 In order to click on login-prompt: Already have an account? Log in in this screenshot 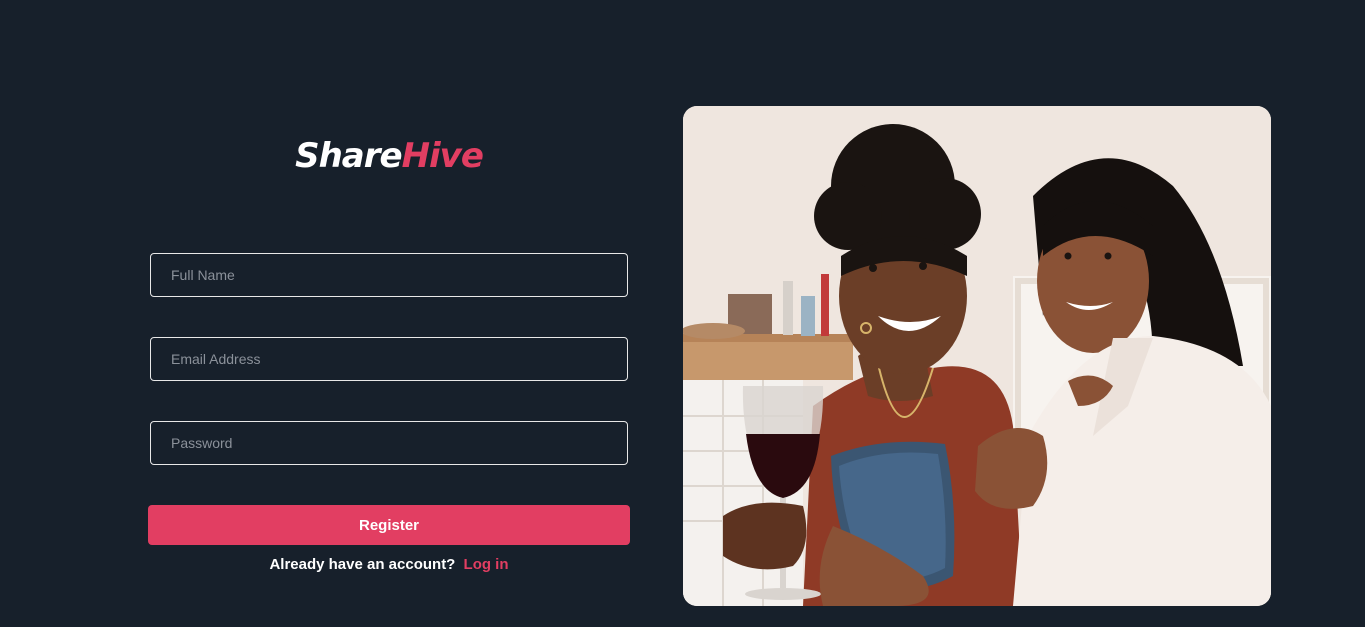, I will do `click(389, 564)`.